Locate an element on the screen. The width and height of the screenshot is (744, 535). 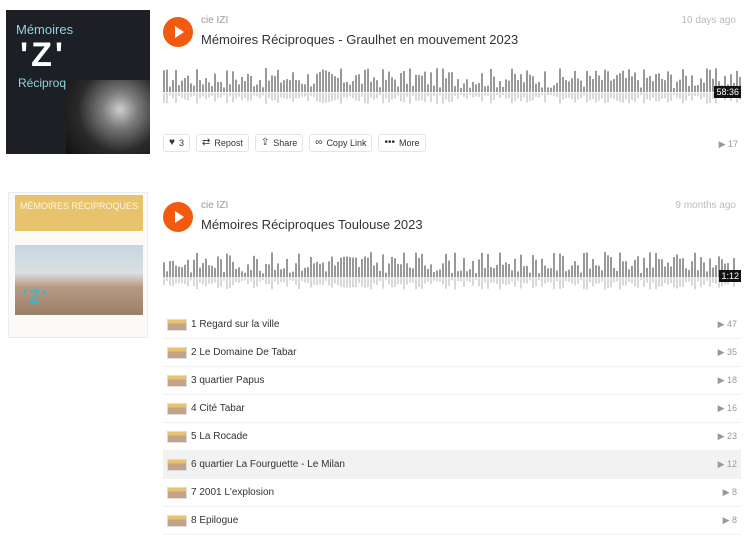
tracklist-row: 3 quartier Papus ▶ 18 is located at coordinates (452, 381).